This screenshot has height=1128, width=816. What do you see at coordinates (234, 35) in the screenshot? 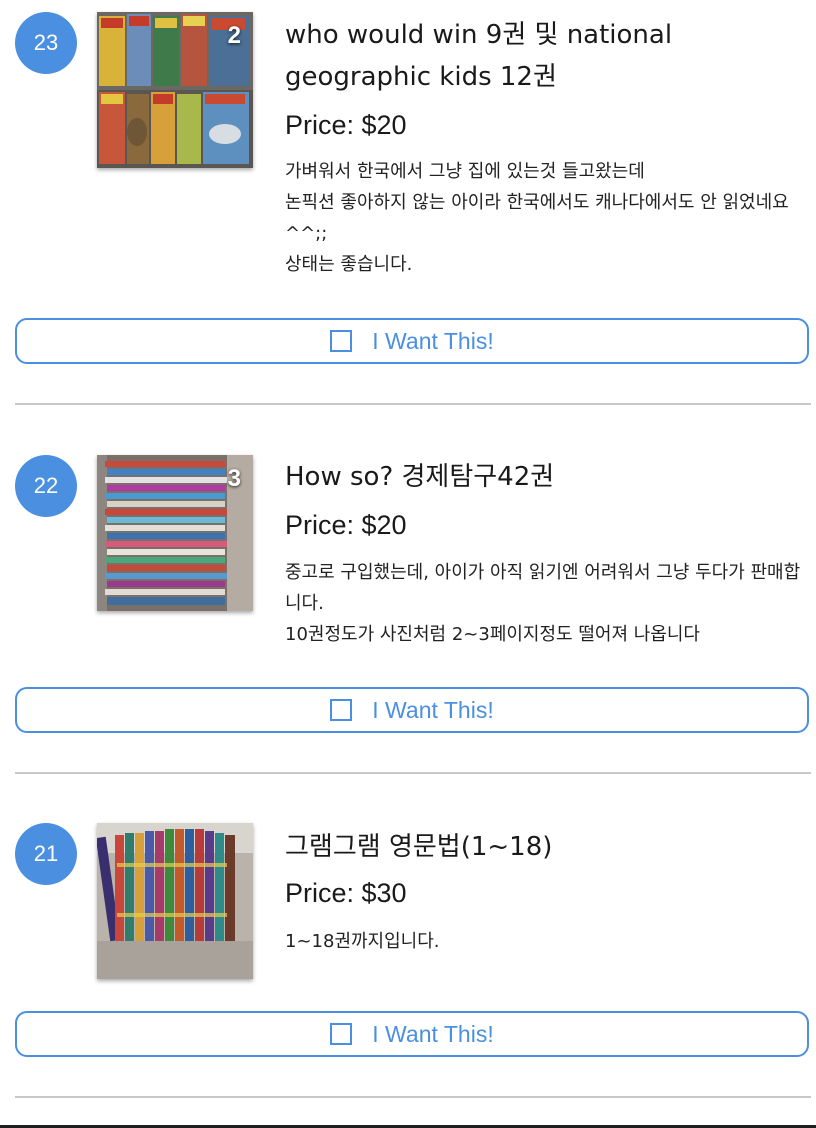
I see `photo-count: 2` at bounding box center [234, 35].